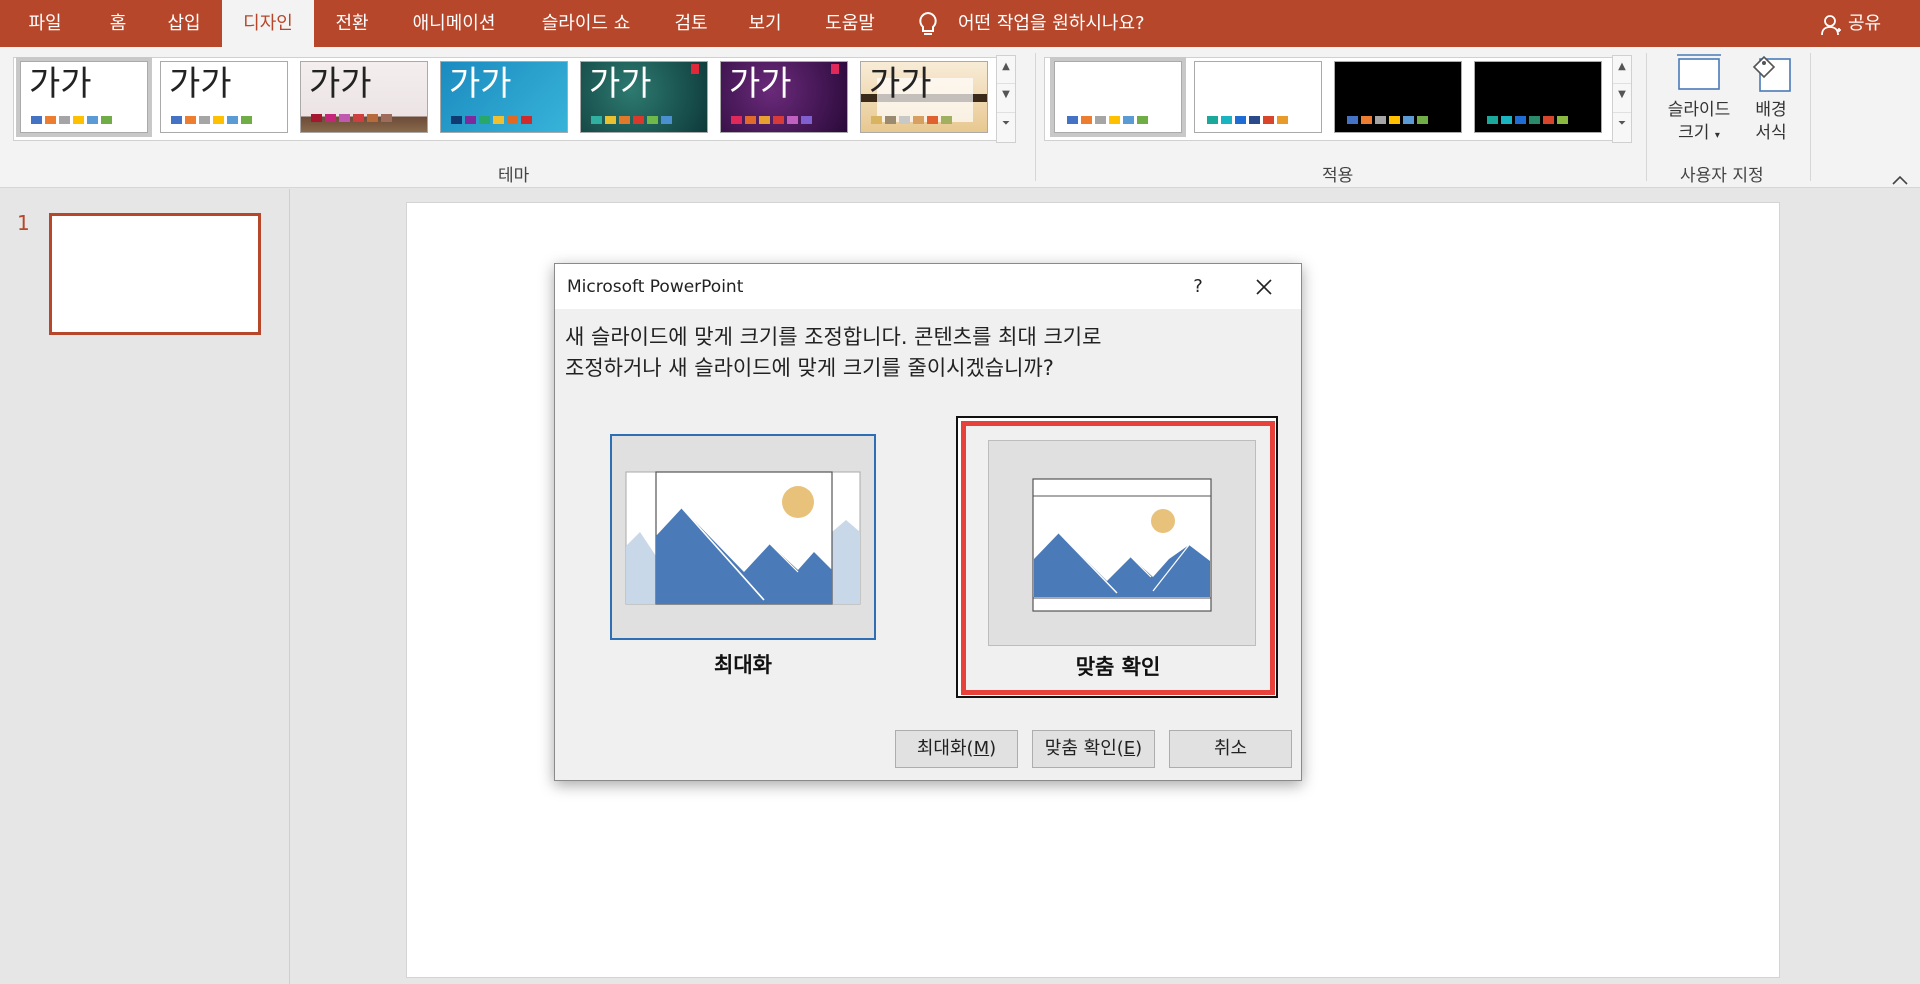 The width and height of the screenshot is (1920, 984). I want to click on dialog-message-line: 조정하거나 새 슬라이드에 맞게 크기를 줄이시겠습니까?, so click(809, 368).